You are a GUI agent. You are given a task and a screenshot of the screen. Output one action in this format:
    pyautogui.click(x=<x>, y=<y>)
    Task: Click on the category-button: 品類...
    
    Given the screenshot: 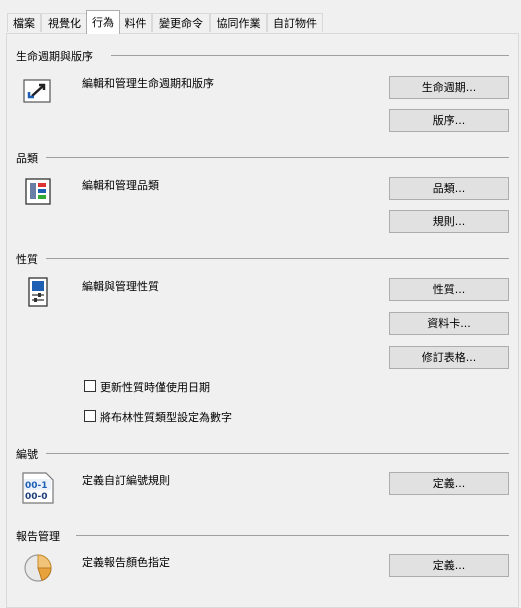 What is the action you would take?
    pyautogui.click(x=449, y=188)
    